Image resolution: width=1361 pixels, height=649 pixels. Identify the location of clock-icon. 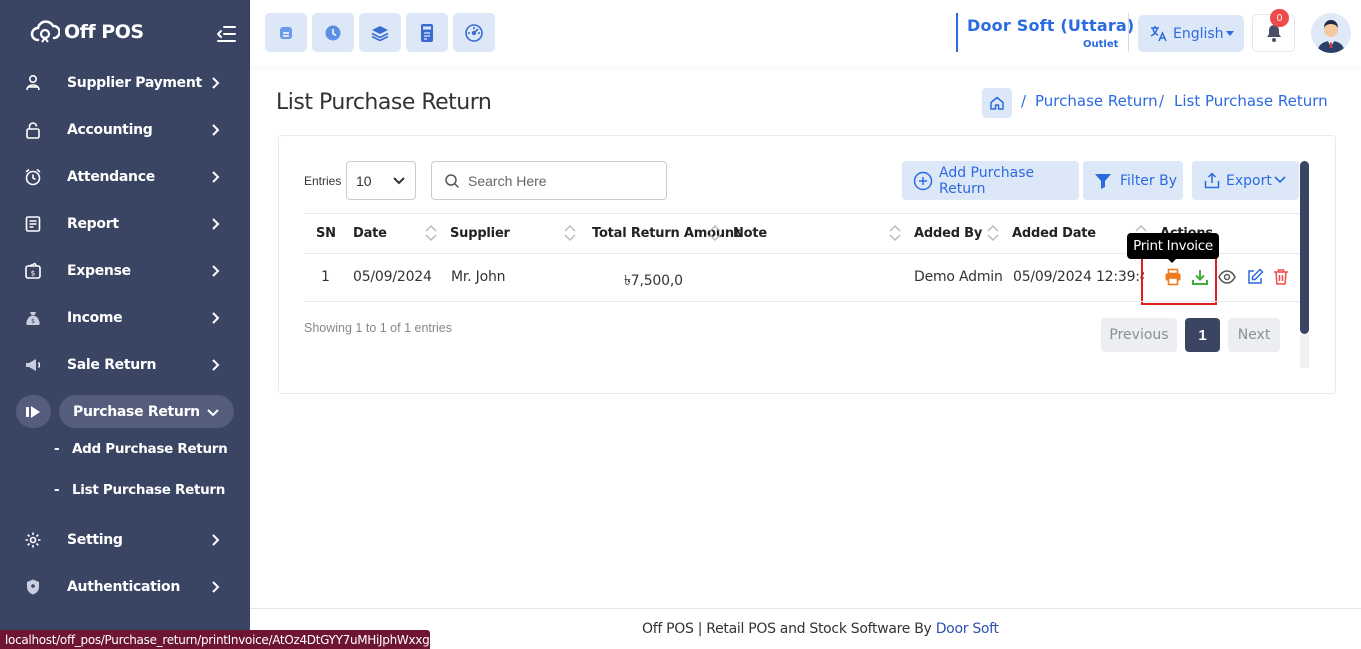
(333, 32).